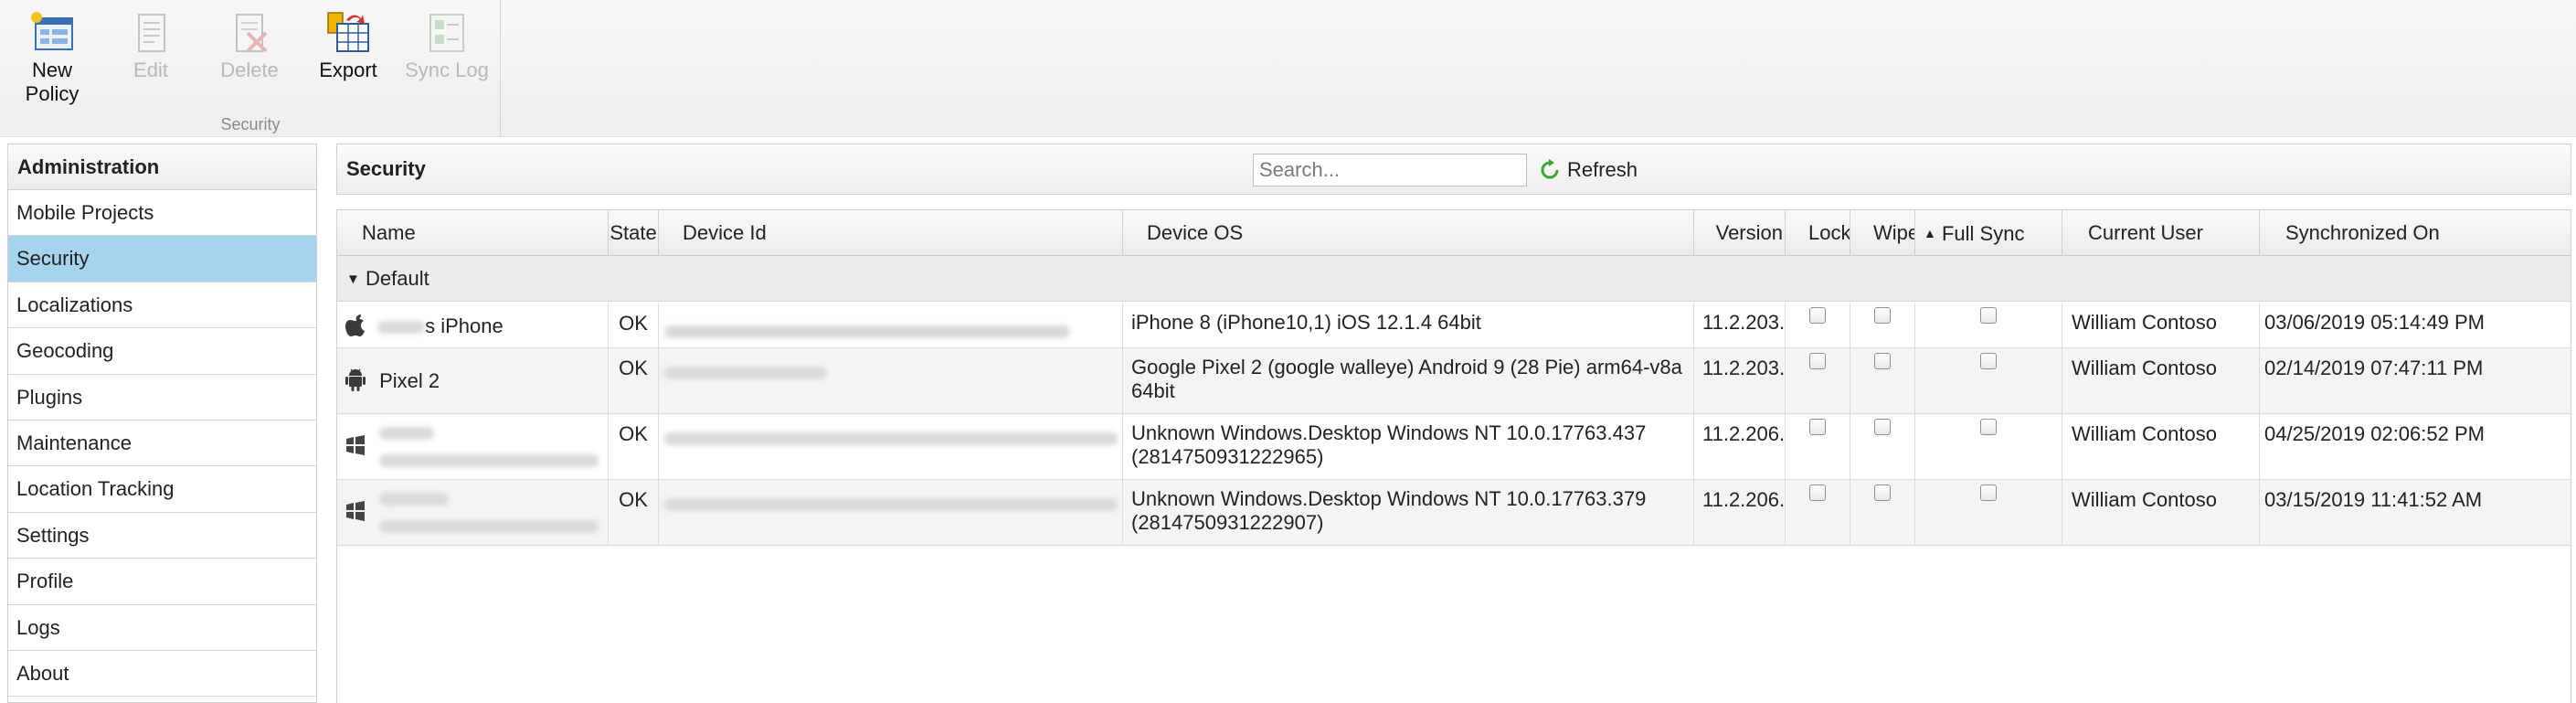 The width and height of the screenshot is (2576, 703). I want to click on export-button: Export, so click(348, 46).